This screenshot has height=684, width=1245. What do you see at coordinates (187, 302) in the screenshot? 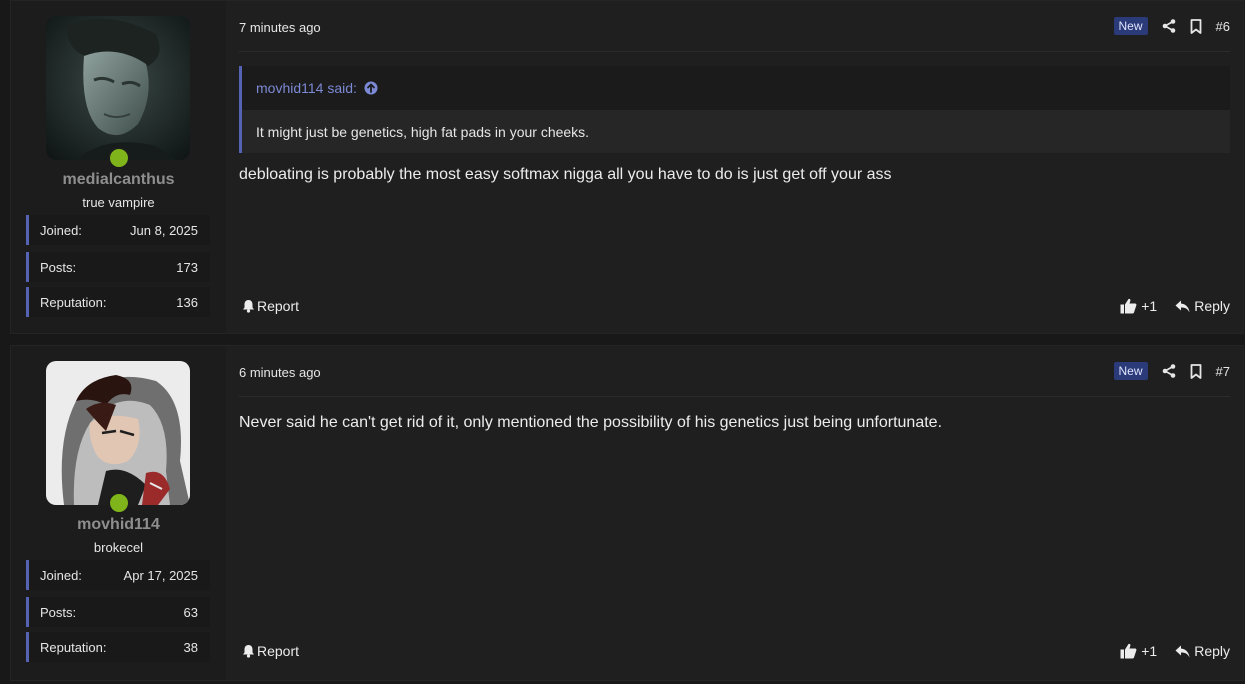
I see `stat-value: 136` at bounding box center [187, 302].